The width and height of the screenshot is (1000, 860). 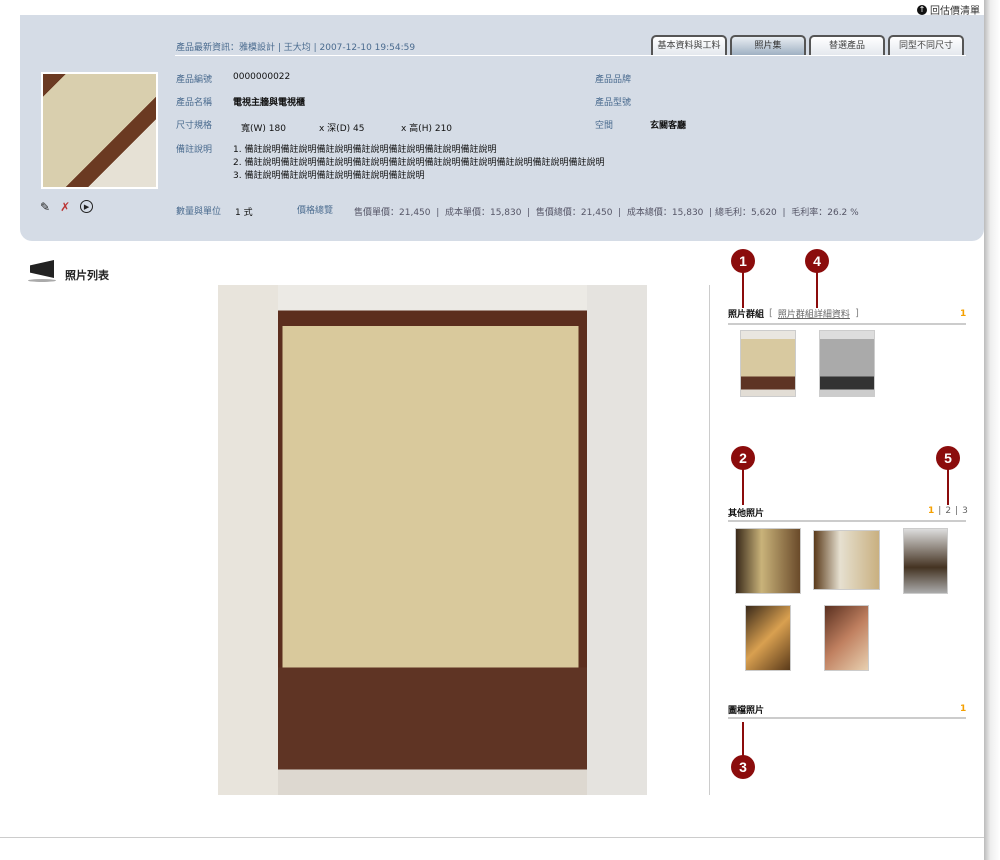 What do you see at coordinates (992, 430) in the screenshot?
I see `scrollbar-edge` at bounding box center [992, 430].